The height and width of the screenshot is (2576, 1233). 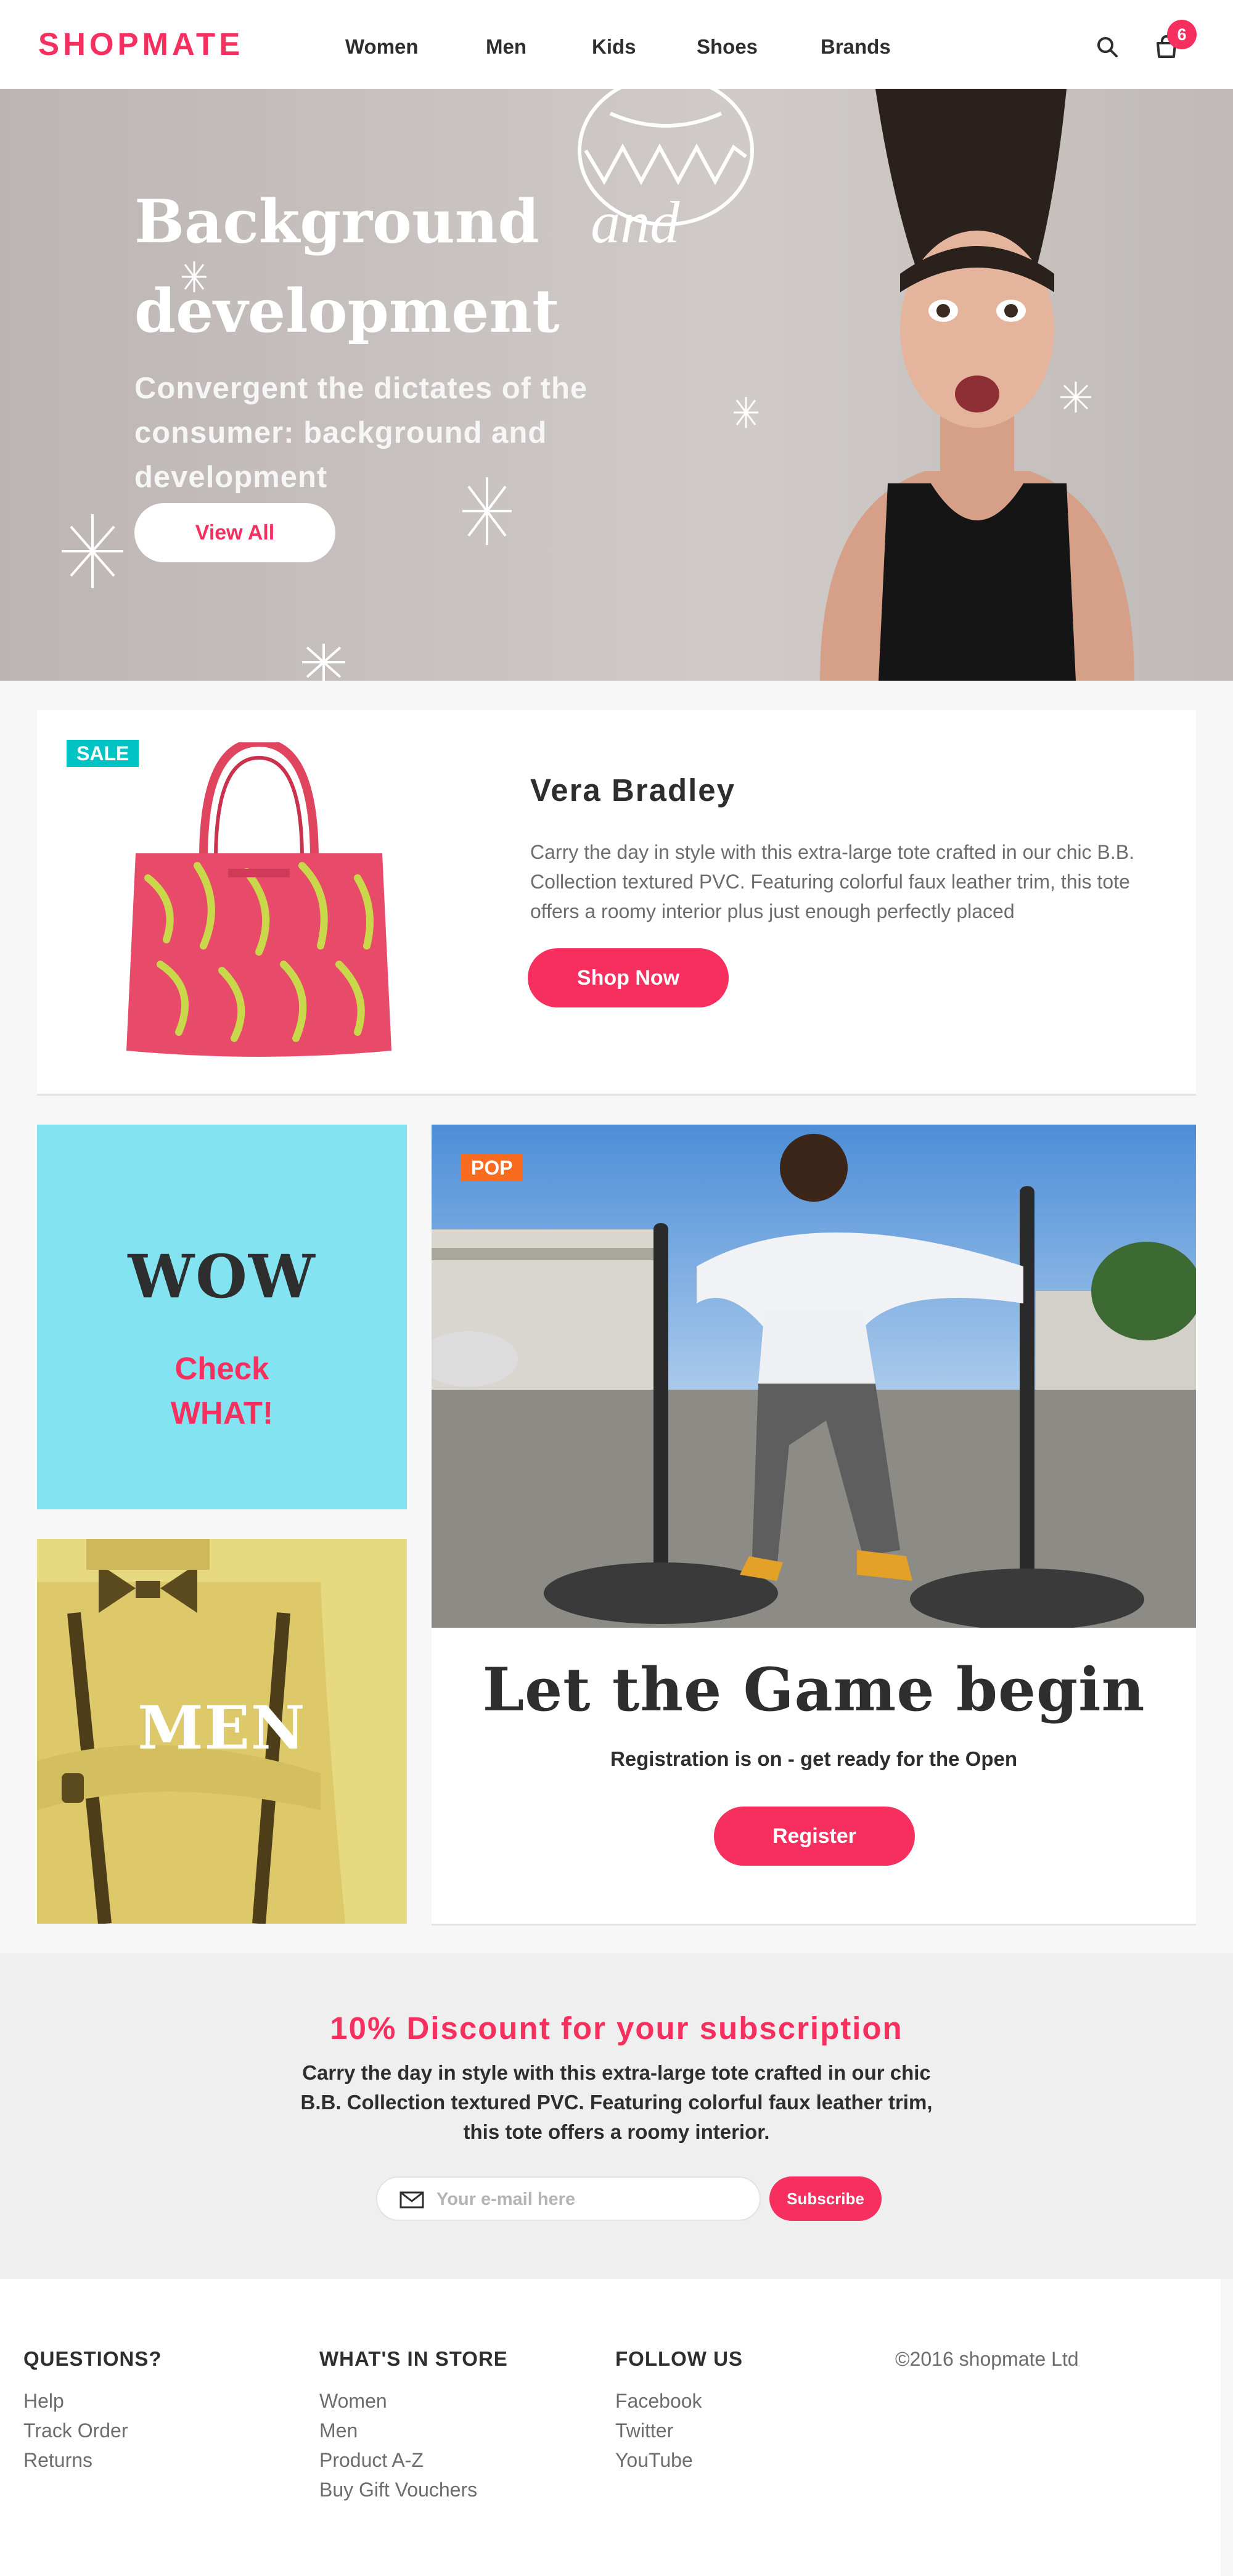 I want to click on footer-link-product-a-z: Product A-Z, so click(x=414, y=2460).